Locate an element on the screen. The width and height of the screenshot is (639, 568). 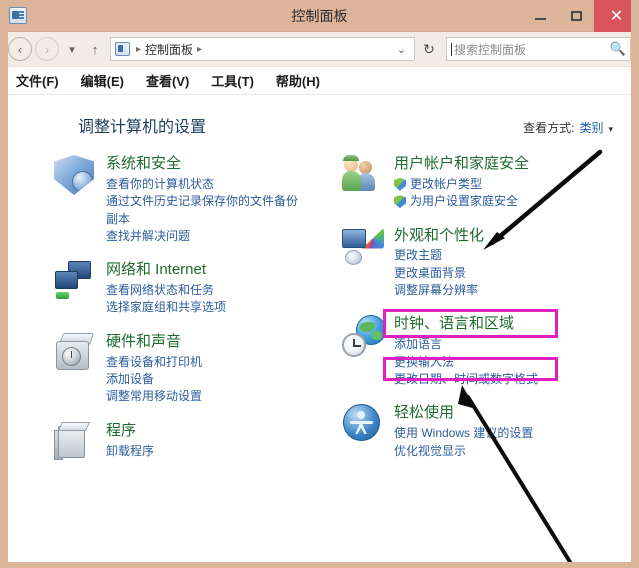
refresh-button: ↻ is located at coordinates (429, 49).